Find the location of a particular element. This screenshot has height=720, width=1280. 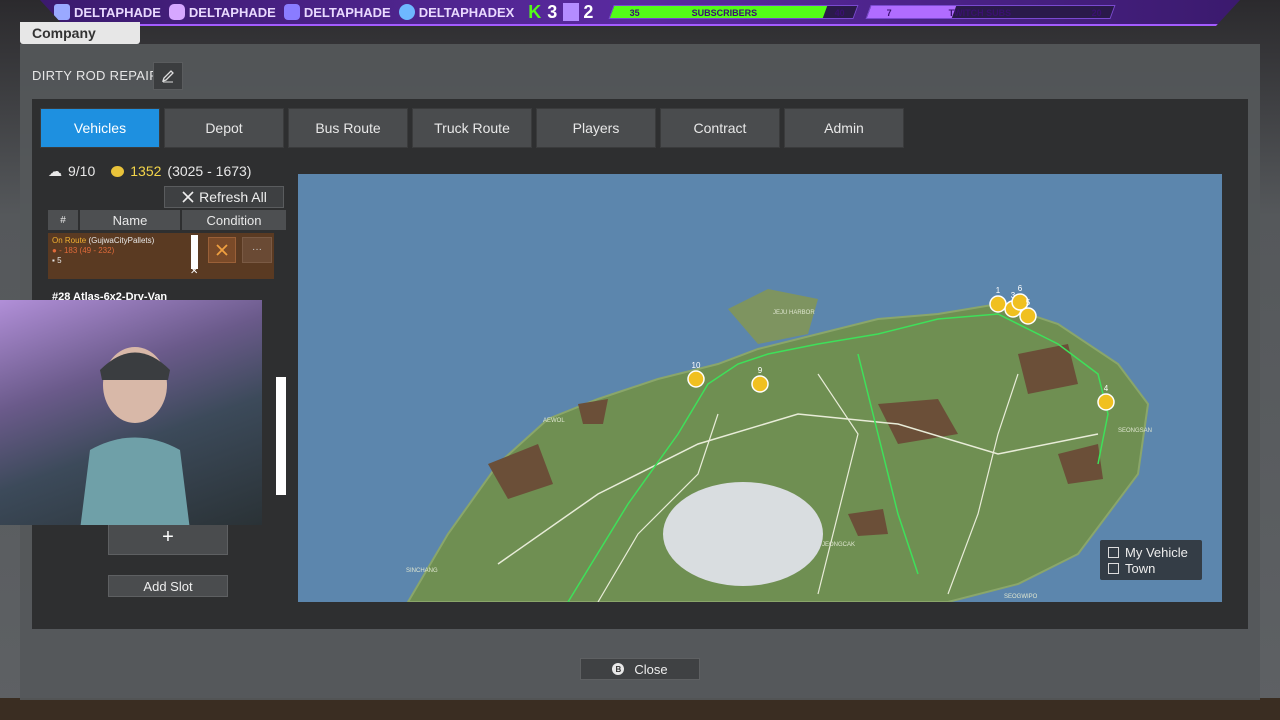

marker-number: 4 is located at coordinates (1106, 388).